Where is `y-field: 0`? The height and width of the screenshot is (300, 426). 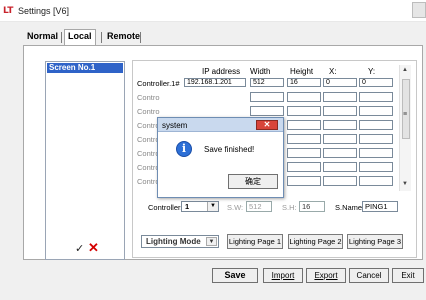
y-field: 0 is located at coordinates (376, 82).